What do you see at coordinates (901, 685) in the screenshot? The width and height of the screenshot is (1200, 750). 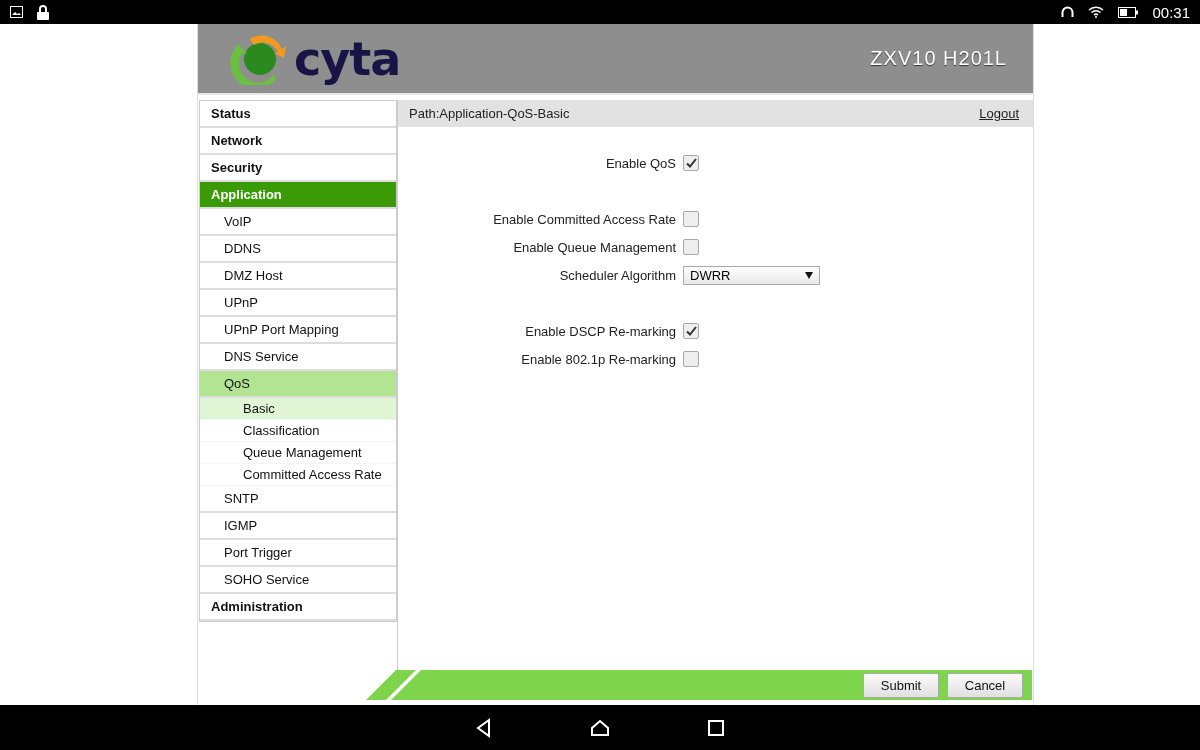 I see `action-button: Submit` at bounding box center [901, 685].